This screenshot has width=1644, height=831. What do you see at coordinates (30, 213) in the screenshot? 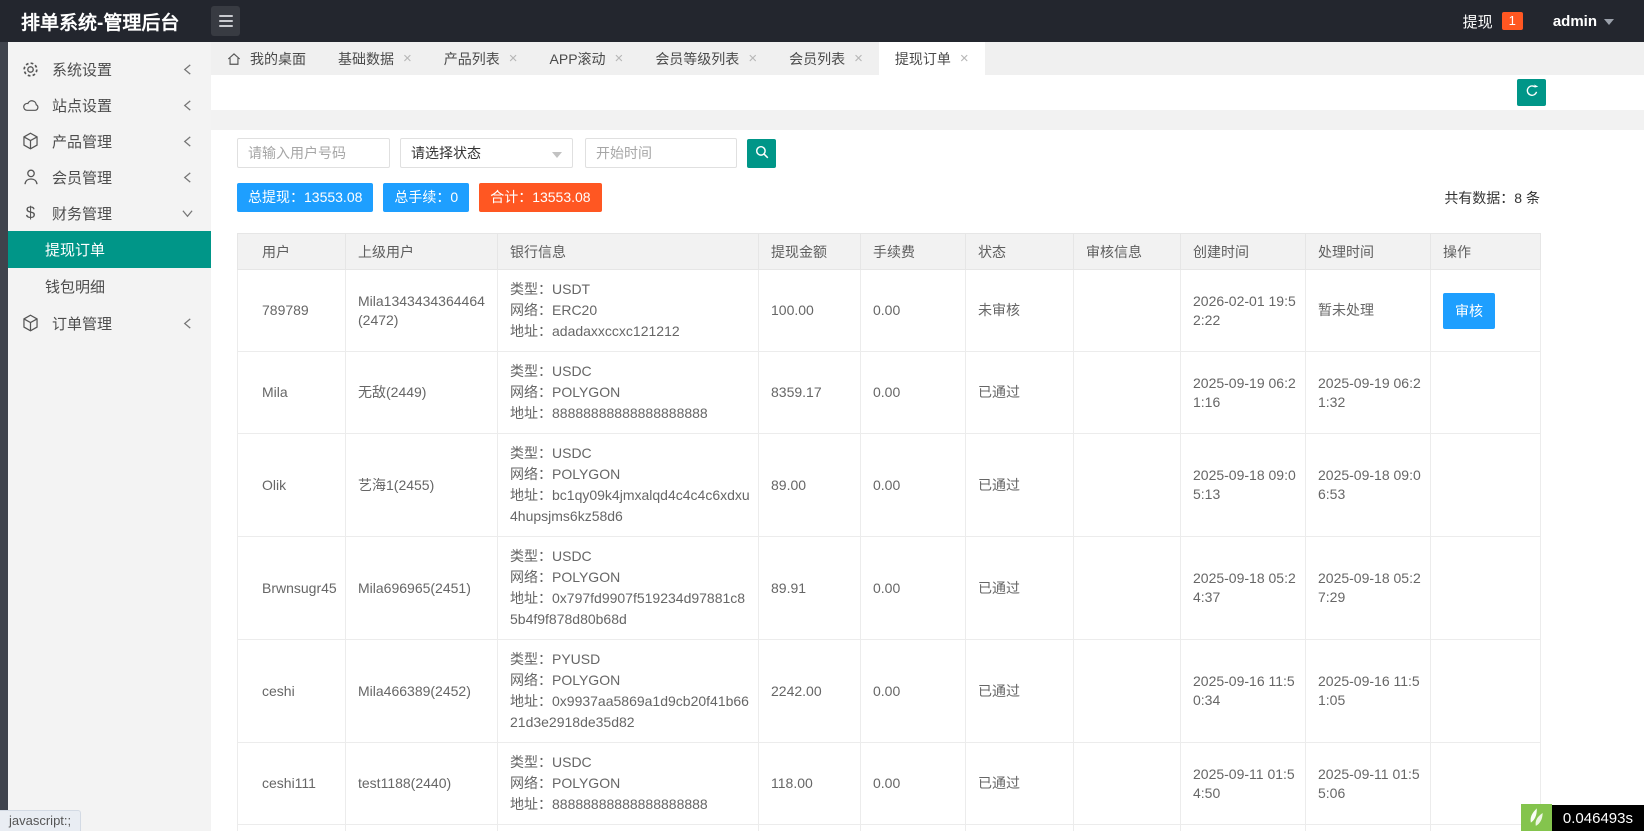
I see `dollar-icon` at bounding box center [30, 213].